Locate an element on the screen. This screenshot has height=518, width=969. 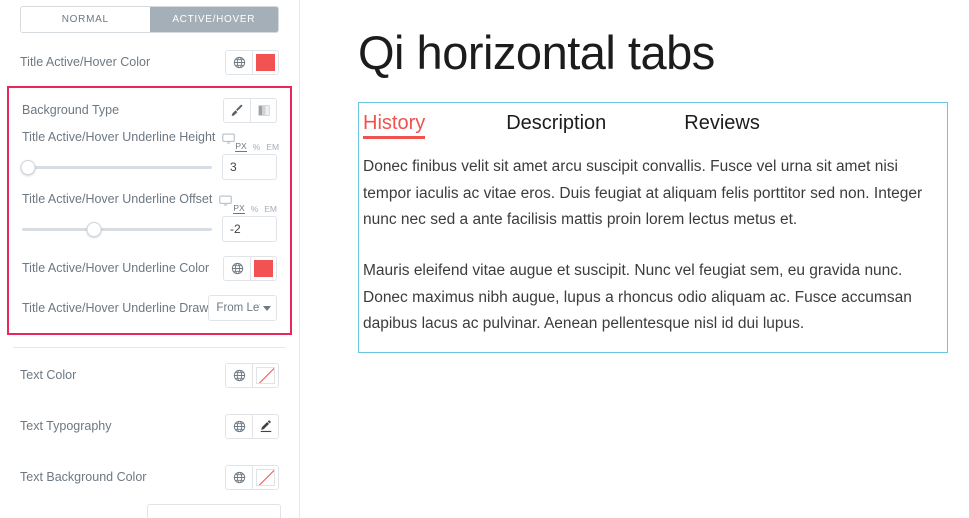
text-color-control is located at coordinates (252, 375).